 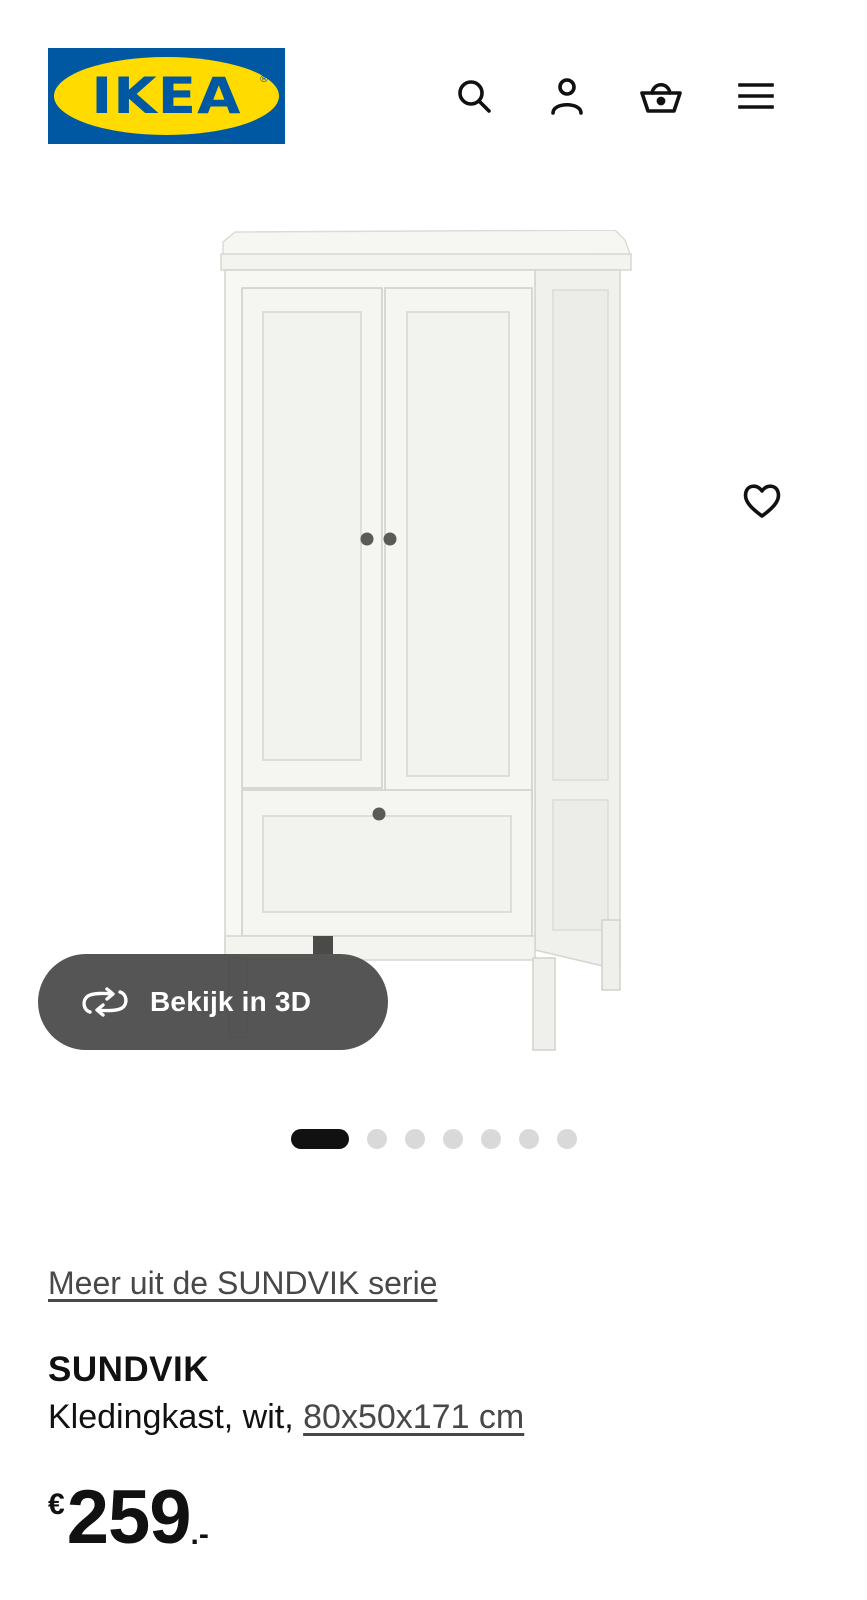 I want to click on carousel-pagination, so click(x=433, y=1139).